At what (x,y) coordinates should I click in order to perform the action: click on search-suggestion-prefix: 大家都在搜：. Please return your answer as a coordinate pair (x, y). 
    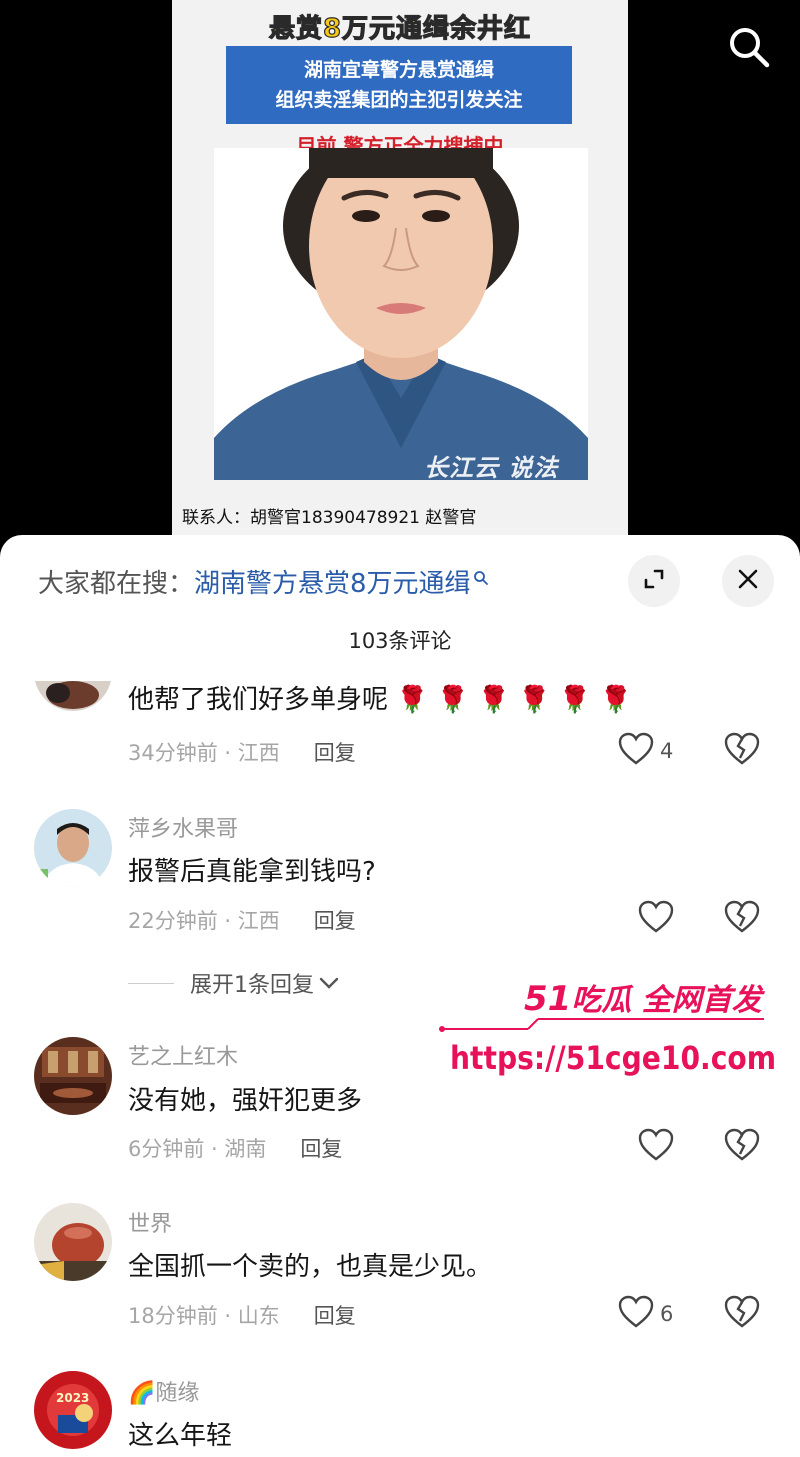
    Looking at the image, I should click on (116, 584).